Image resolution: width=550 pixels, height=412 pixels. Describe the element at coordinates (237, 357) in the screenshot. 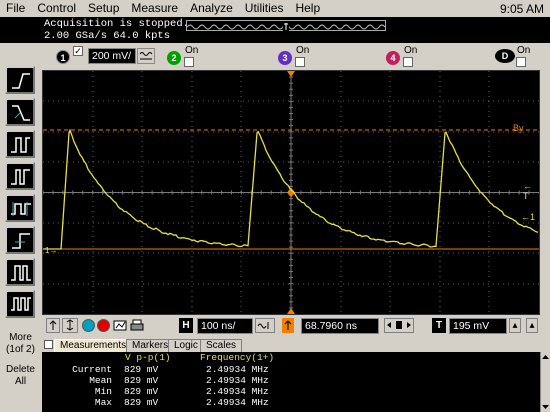

I see `frequency-column-header: Frequency(1+)` at that location.